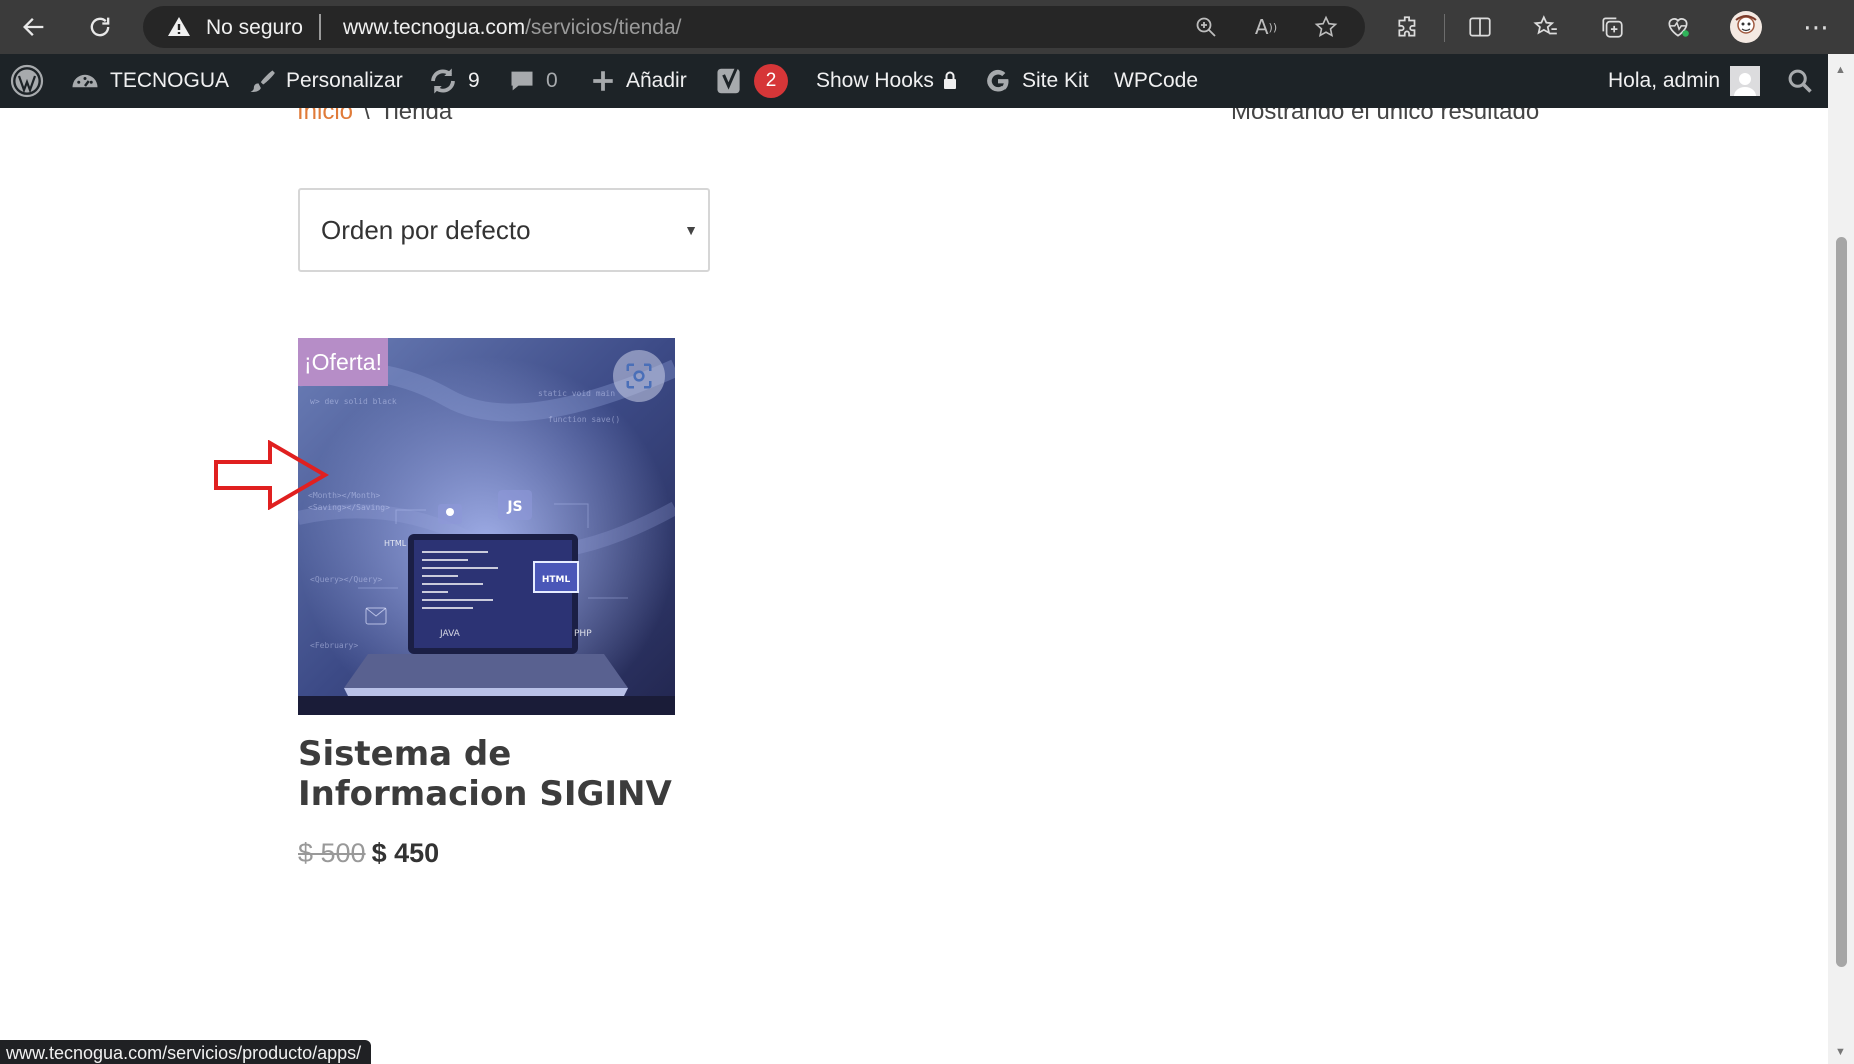 Image resolution: width=1854 pixels, height=1064 pixels. I want to click on image-label-html: HTML, so click(556, 580).